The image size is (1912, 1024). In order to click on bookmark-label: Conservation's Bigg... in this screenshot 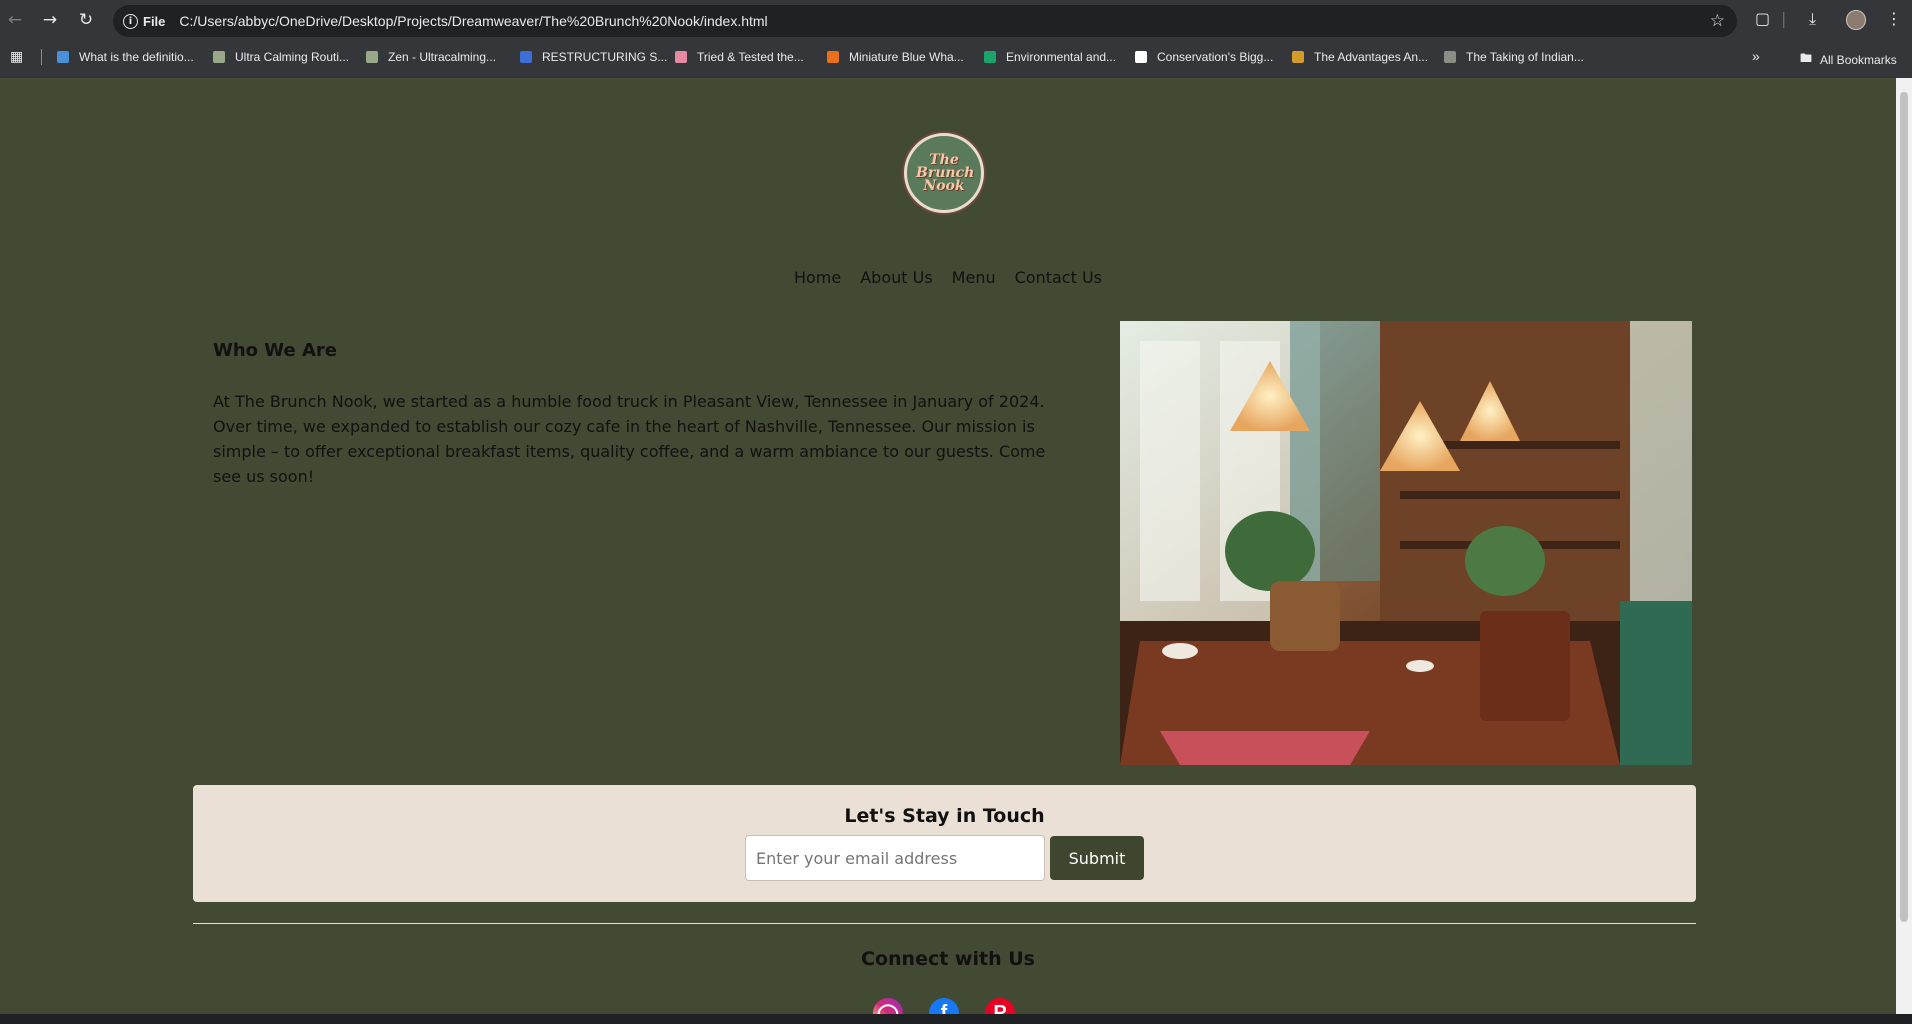, I will do `click(1215, 57)`.